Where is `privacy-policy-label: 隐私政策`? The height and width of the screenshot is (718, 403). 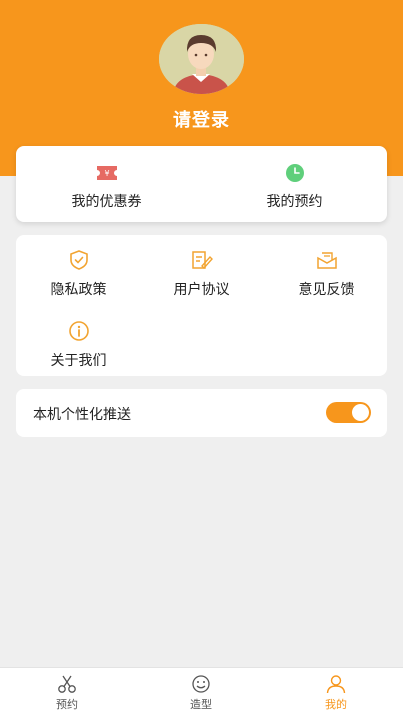
privacy-policy-label: 隐私政策 is located at coordinates (78, 290).